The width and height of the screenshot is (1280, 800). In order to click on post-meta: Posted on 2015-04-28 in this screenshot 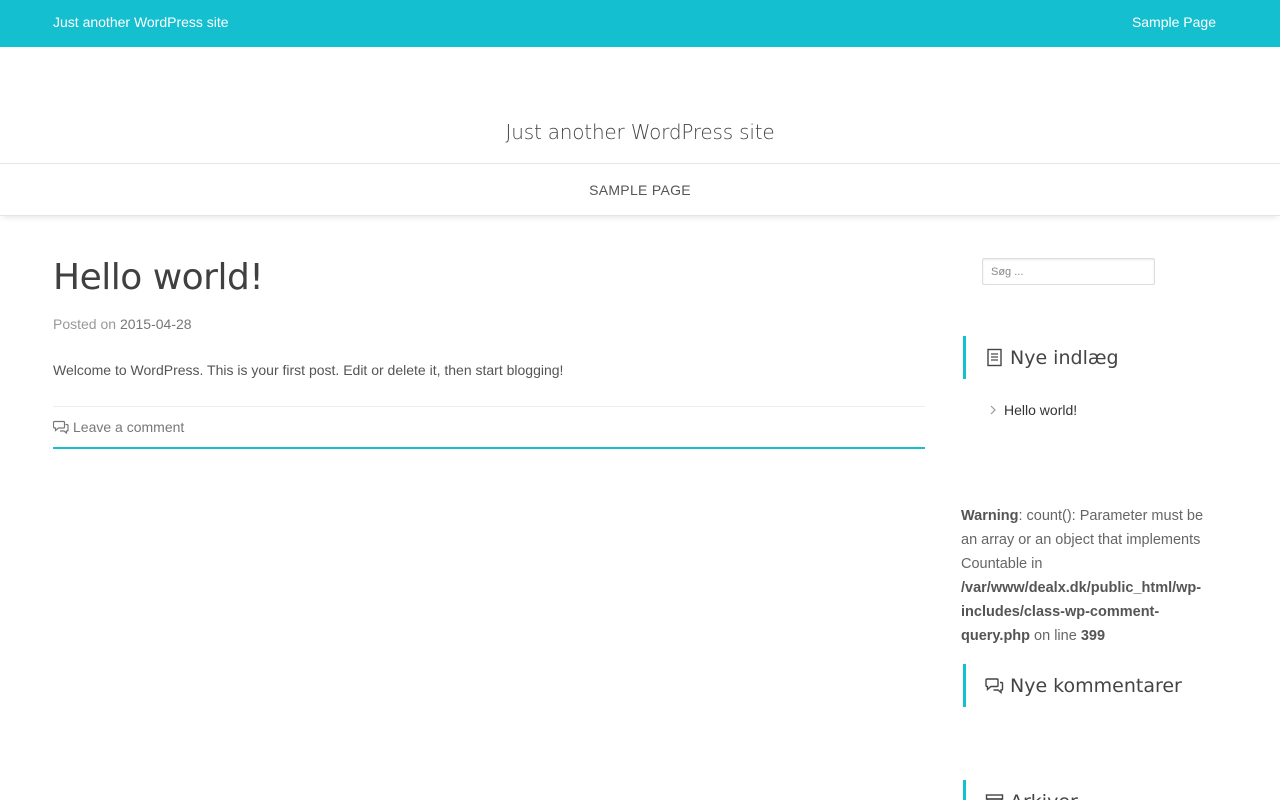, I will do `click(122, 324)`.